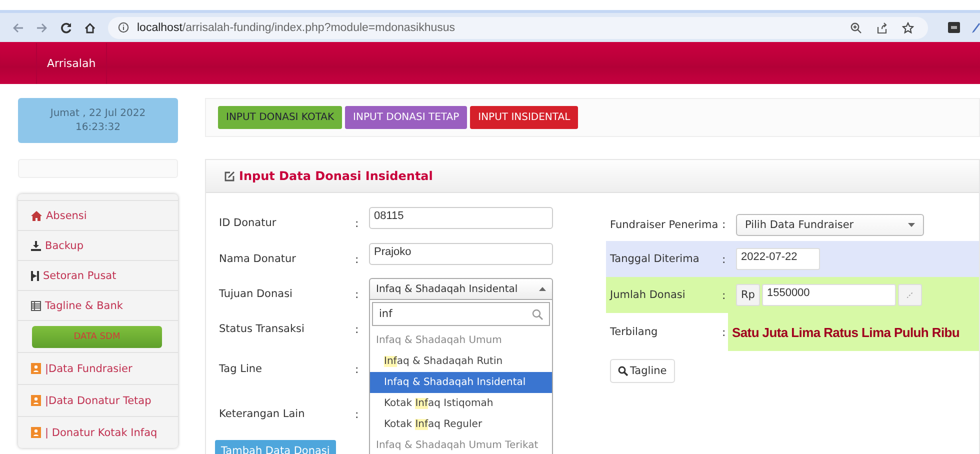 The height and width of the screenshot is (454, 980). What do you see at coordinates (98, 127) in the screenshot?
I see `time-text: 16:23:32` at bounding box center [98, 127].